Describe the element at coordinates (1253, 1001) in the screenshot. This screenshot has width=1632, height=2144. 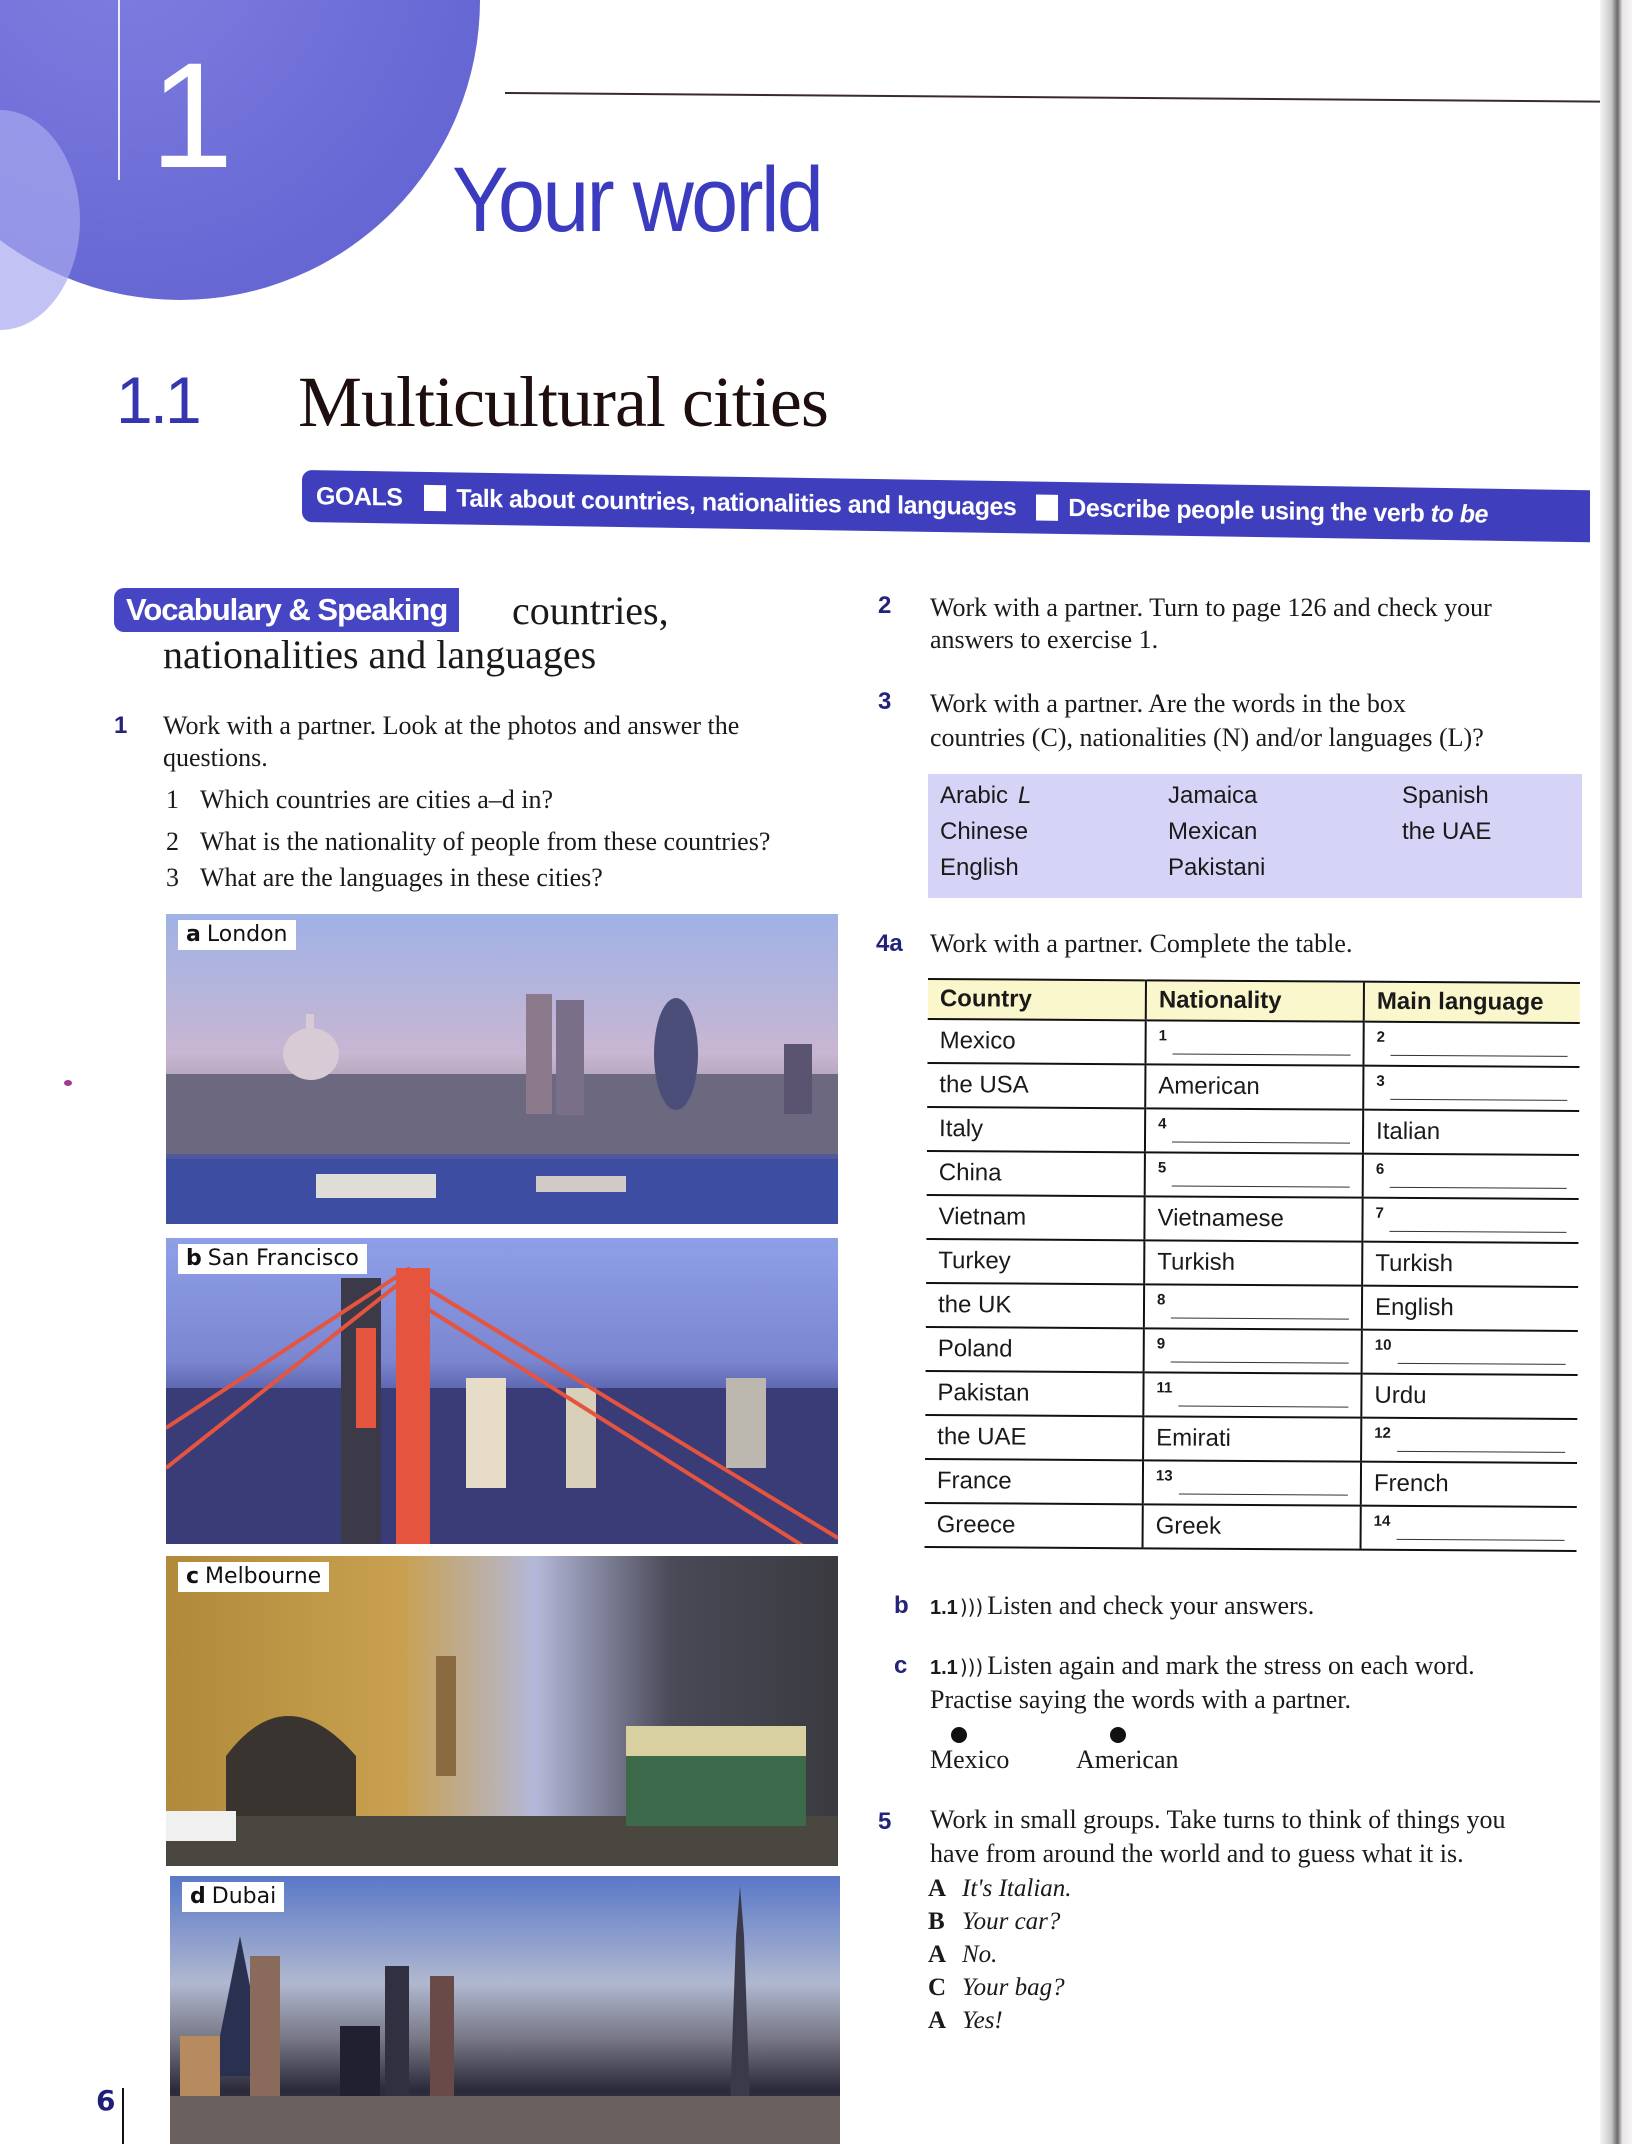
I see `table-header-row: Country Nationality Main language` at that location.